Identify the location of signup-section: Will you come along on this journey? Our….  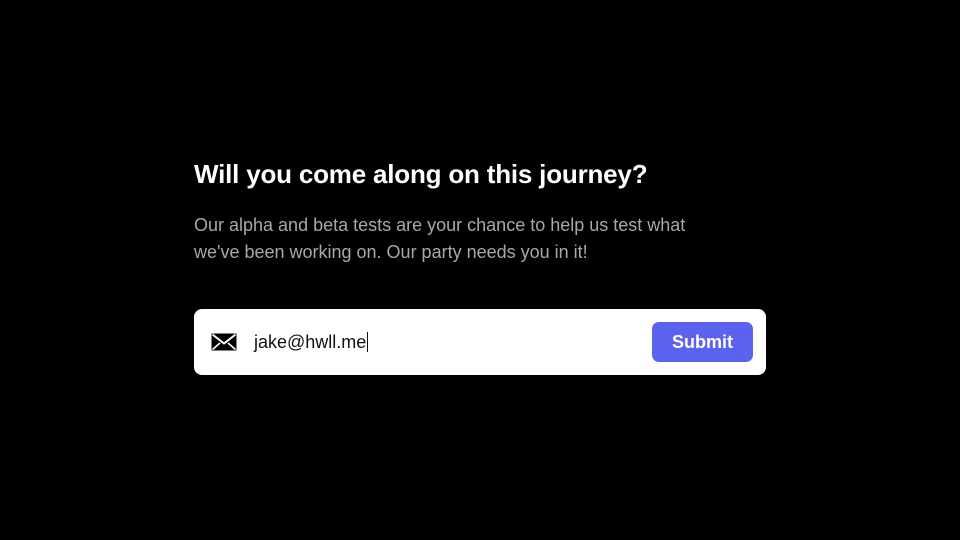
(481, 211).